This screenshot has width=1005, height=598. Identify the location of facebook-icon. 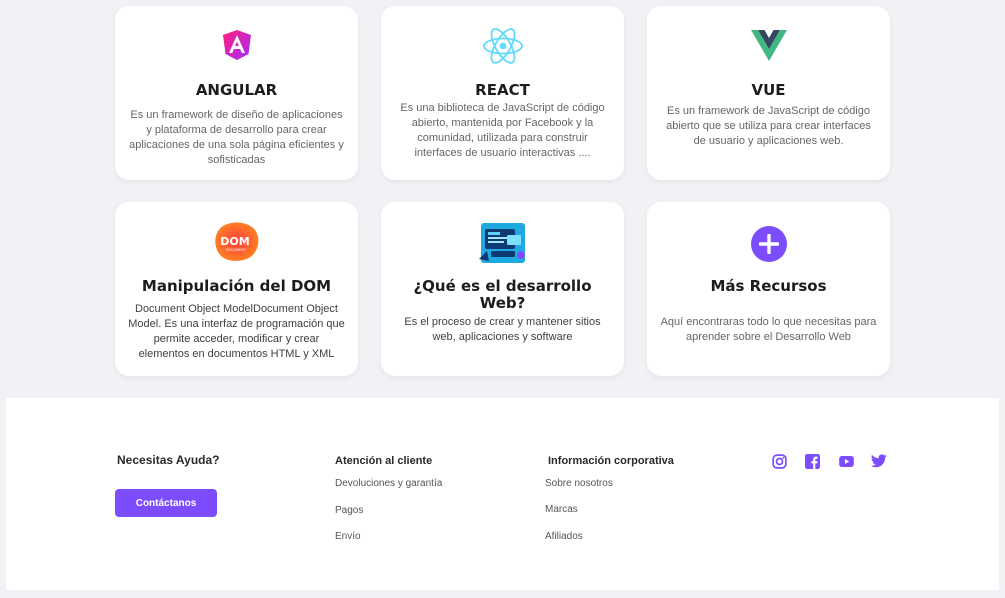
(812, 461).